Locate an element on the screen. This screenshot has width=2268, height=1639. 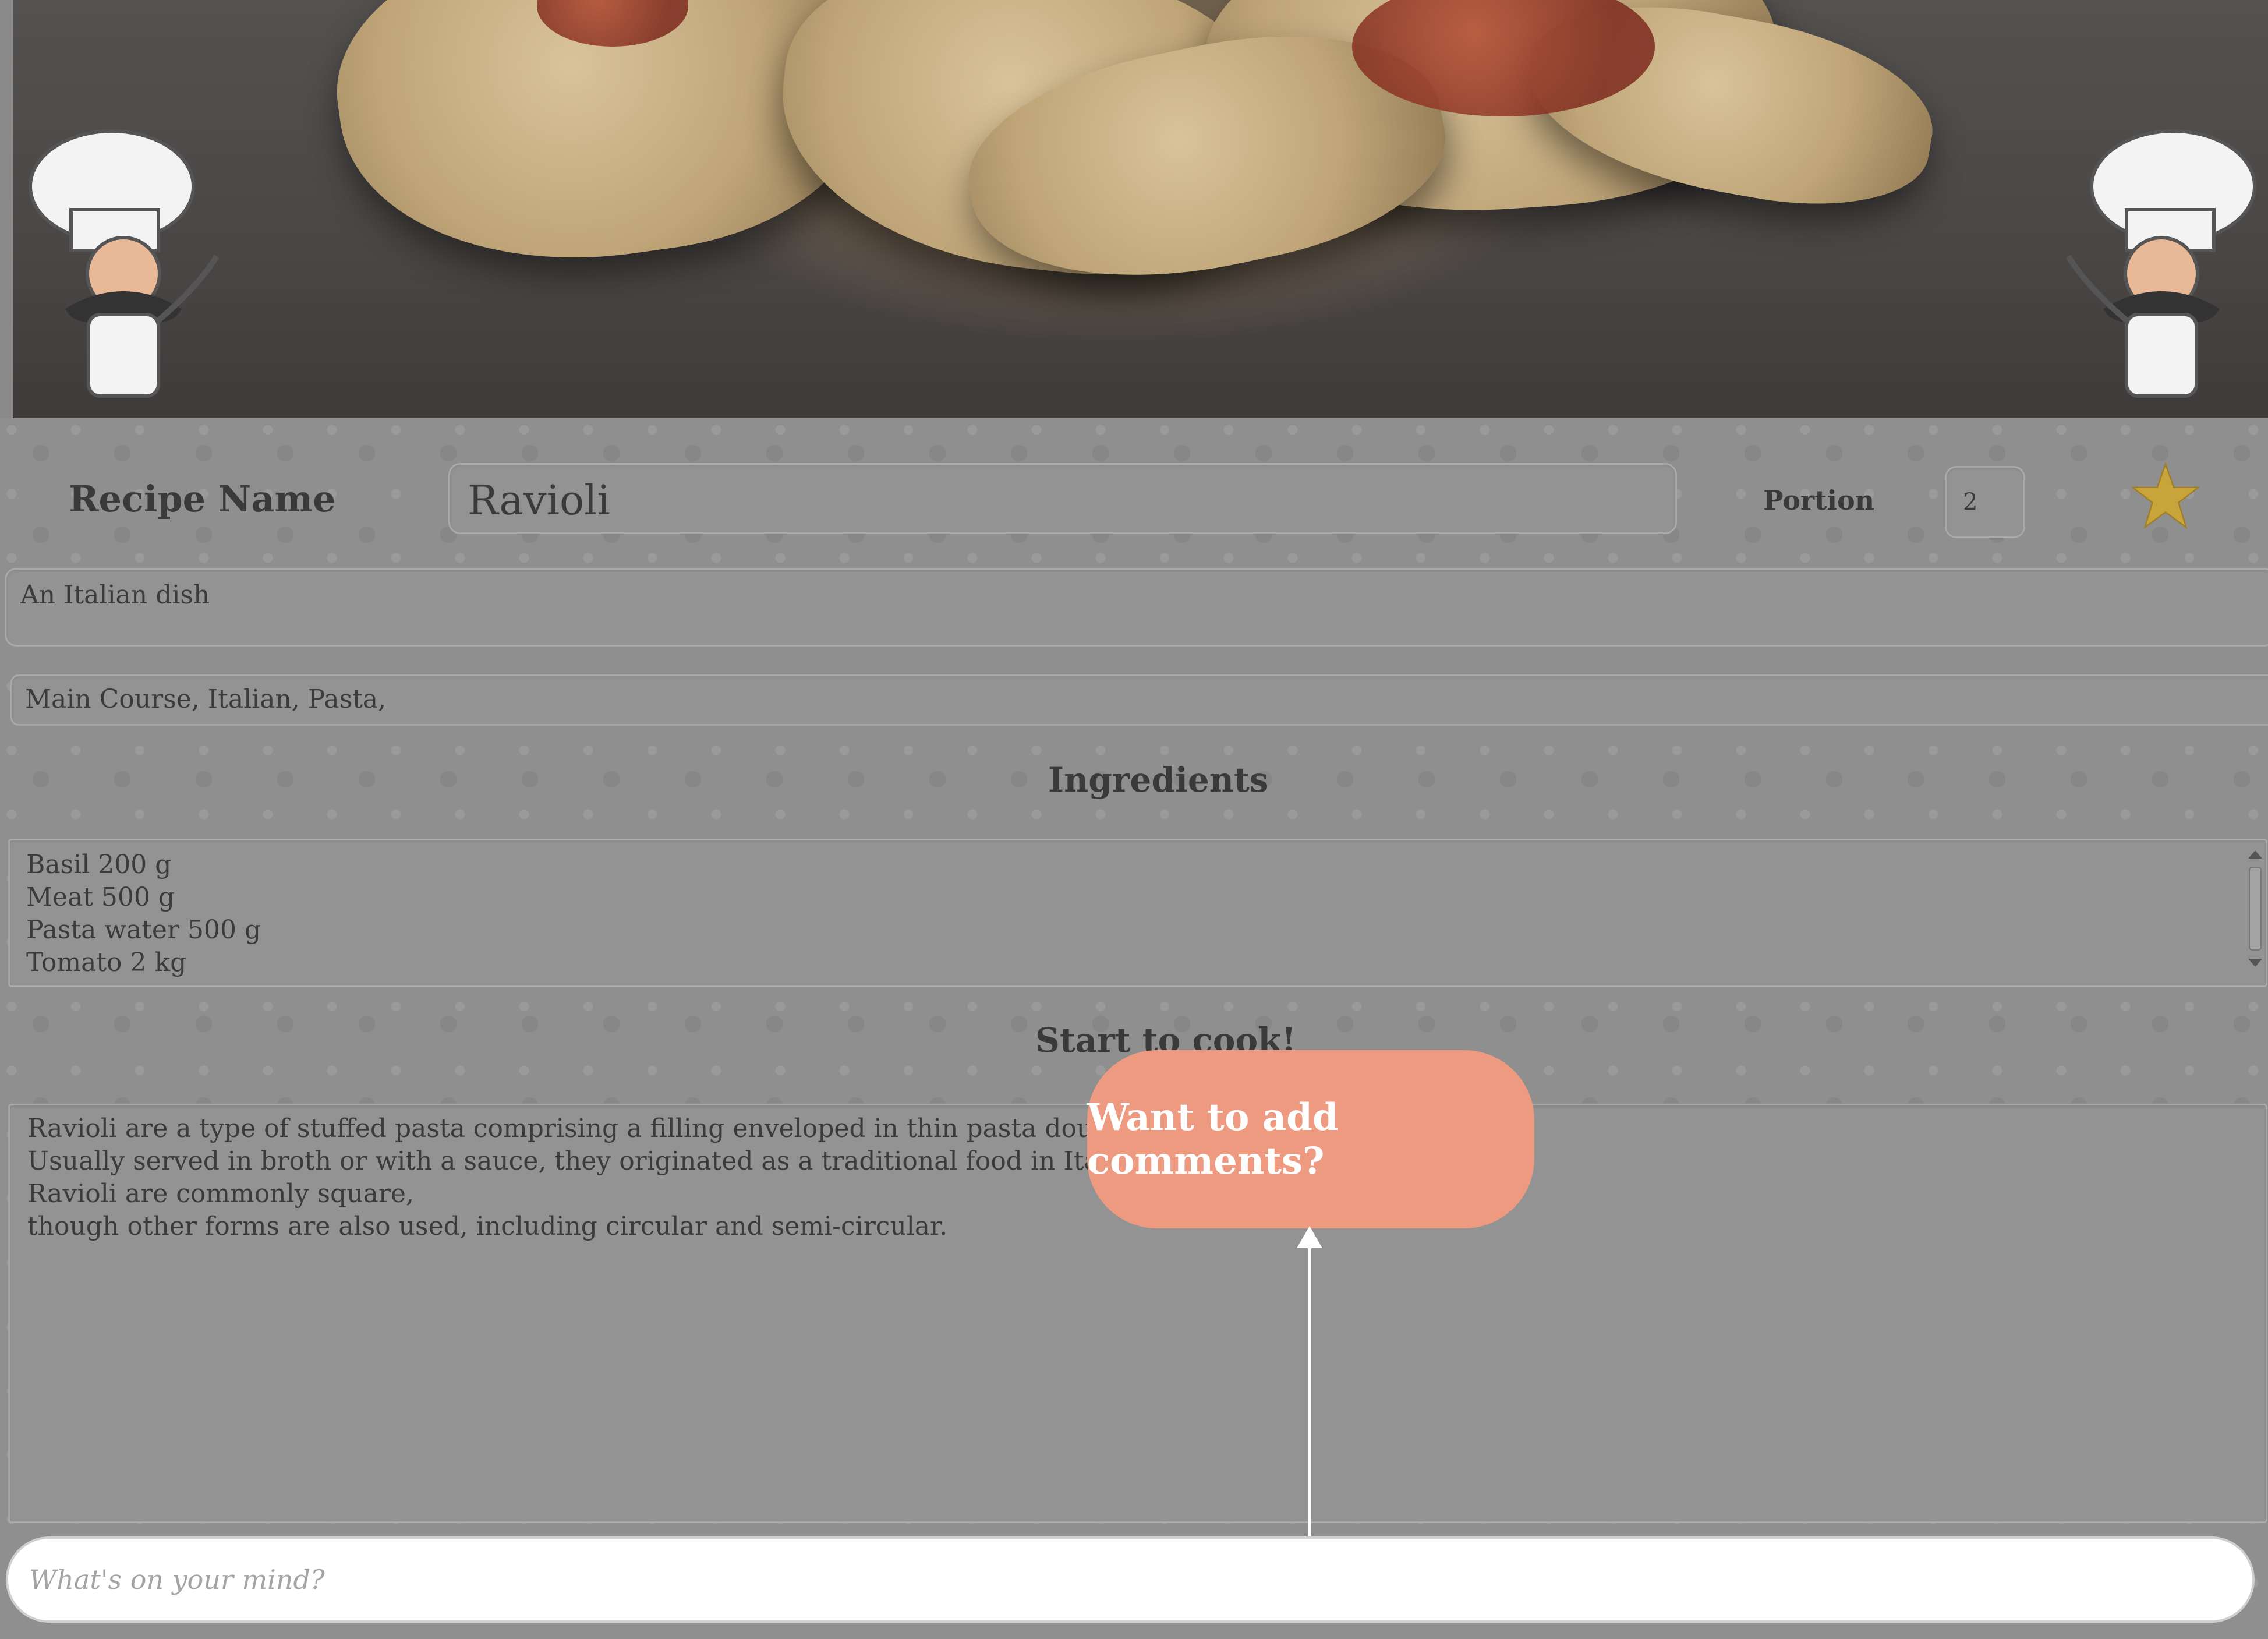
description-input: An Italian dish is located at coordinates (1136, 607).